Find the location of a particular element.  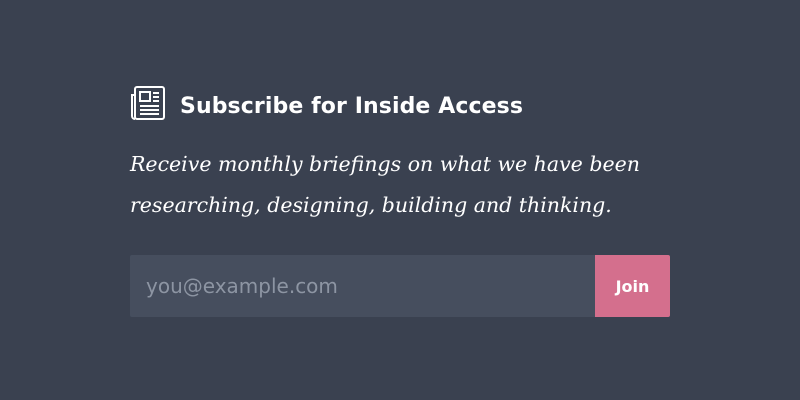

newspaper-icon is located at coordinates (148, 103).